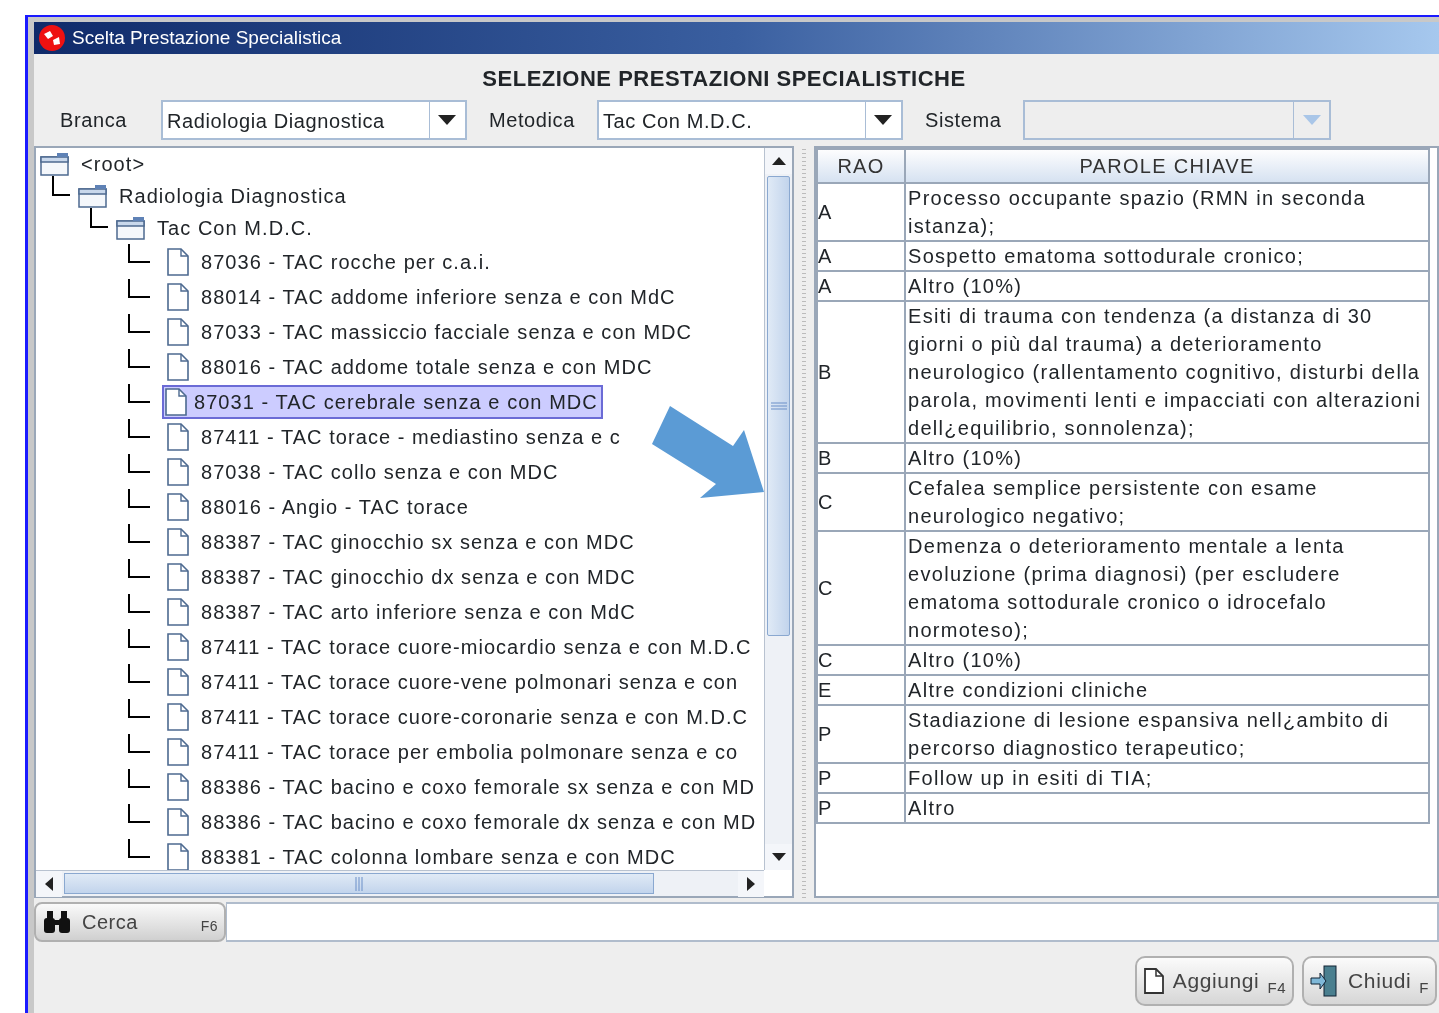 The height and width of the screenshot is (1013, 1439). Describe the element at coordinates (438, 296) in the screenshot. I see `tree-item: 88014 - TAC addome inferiore senza e con MdC` at that location.